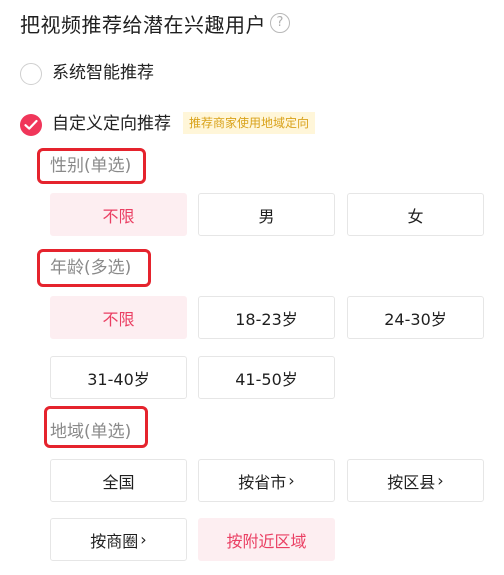 Image resolution: width=504 pixels, height=575 pixels. I want to click on chip-label: 24-30岁, so click(415, 319).